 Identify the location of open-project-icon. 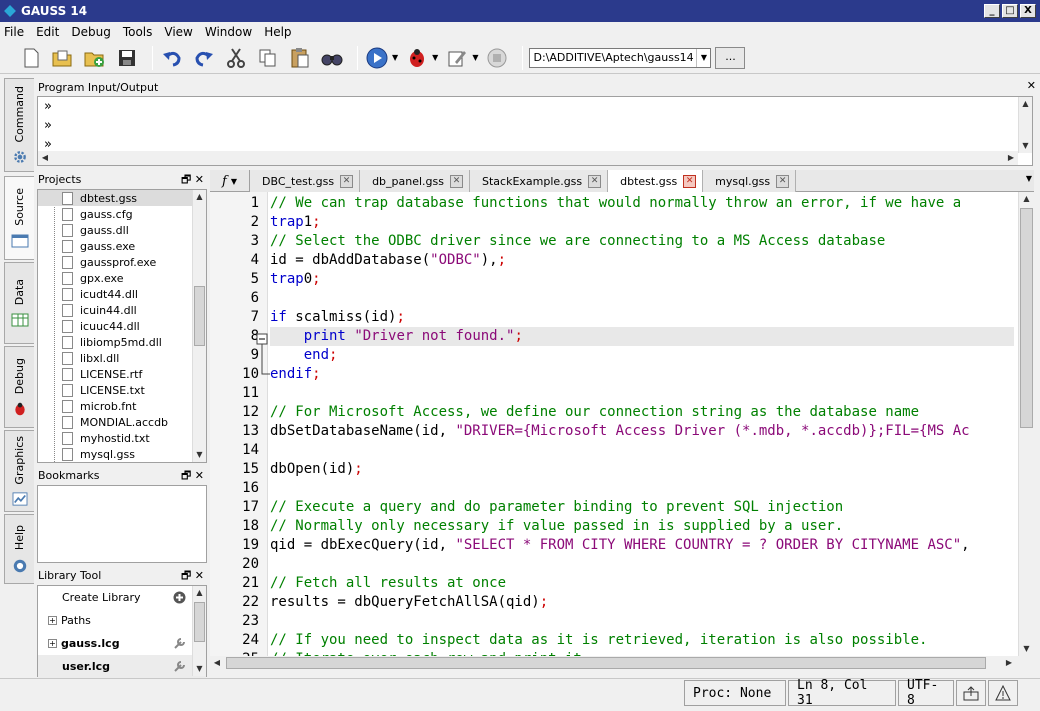
(95, 58).